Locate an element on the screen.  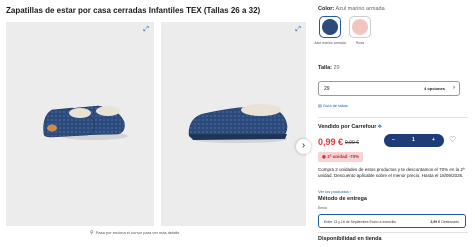
slipper-pair-illustration is located at coordinates (85, 122).